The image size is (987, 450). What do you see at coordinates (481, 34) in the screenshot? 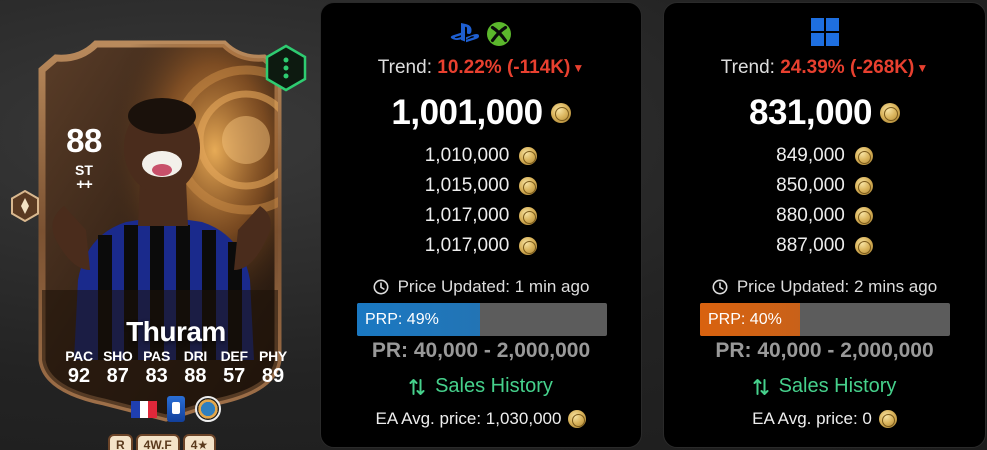
I see `platform-icons` at bounding box center [481, 34].